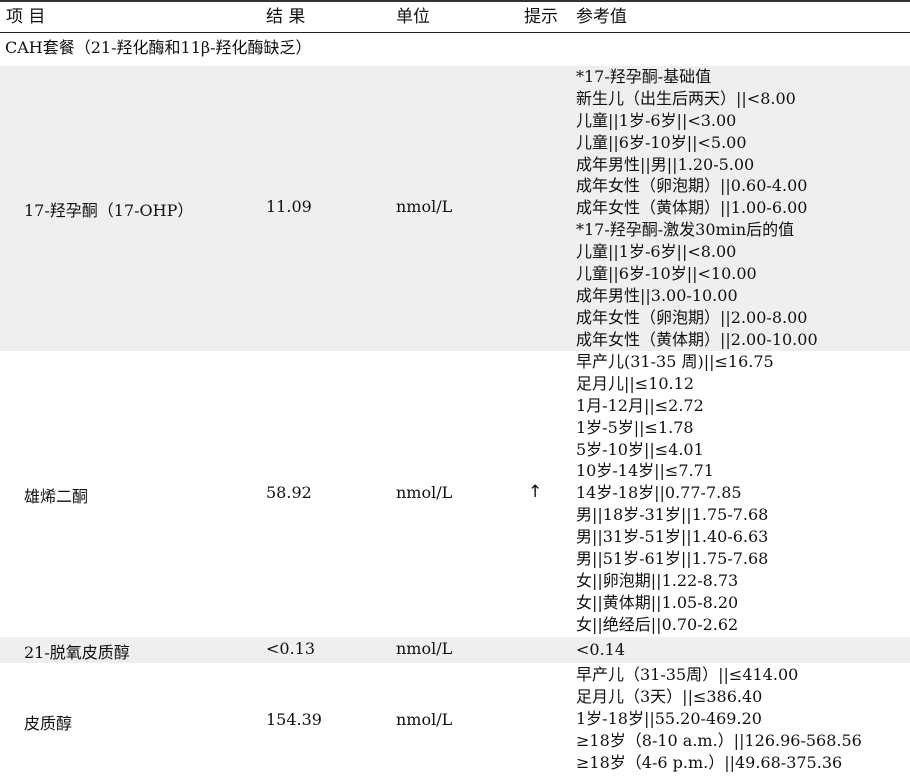 Image resolution: width=910 pixels, height=777 pixels. What do you see at coordinates (666, 274) in the screenshot?
I see `reference-line: 儿童||6岁-10岁||<10.00` at bounding box center [666, 274].